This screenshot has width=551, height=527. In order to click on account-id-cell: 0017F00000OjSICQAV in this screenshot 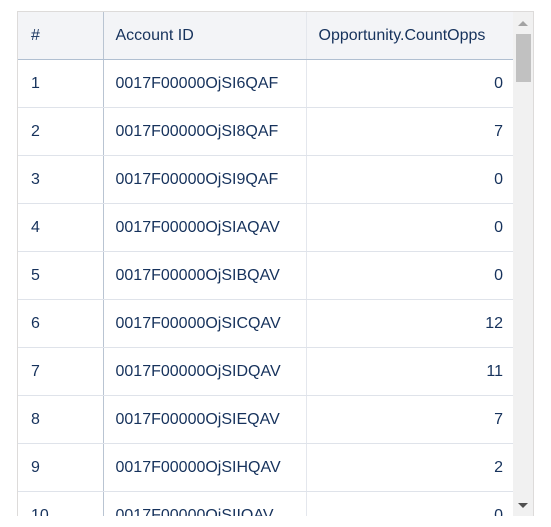, I will do `click(205, 323)`.